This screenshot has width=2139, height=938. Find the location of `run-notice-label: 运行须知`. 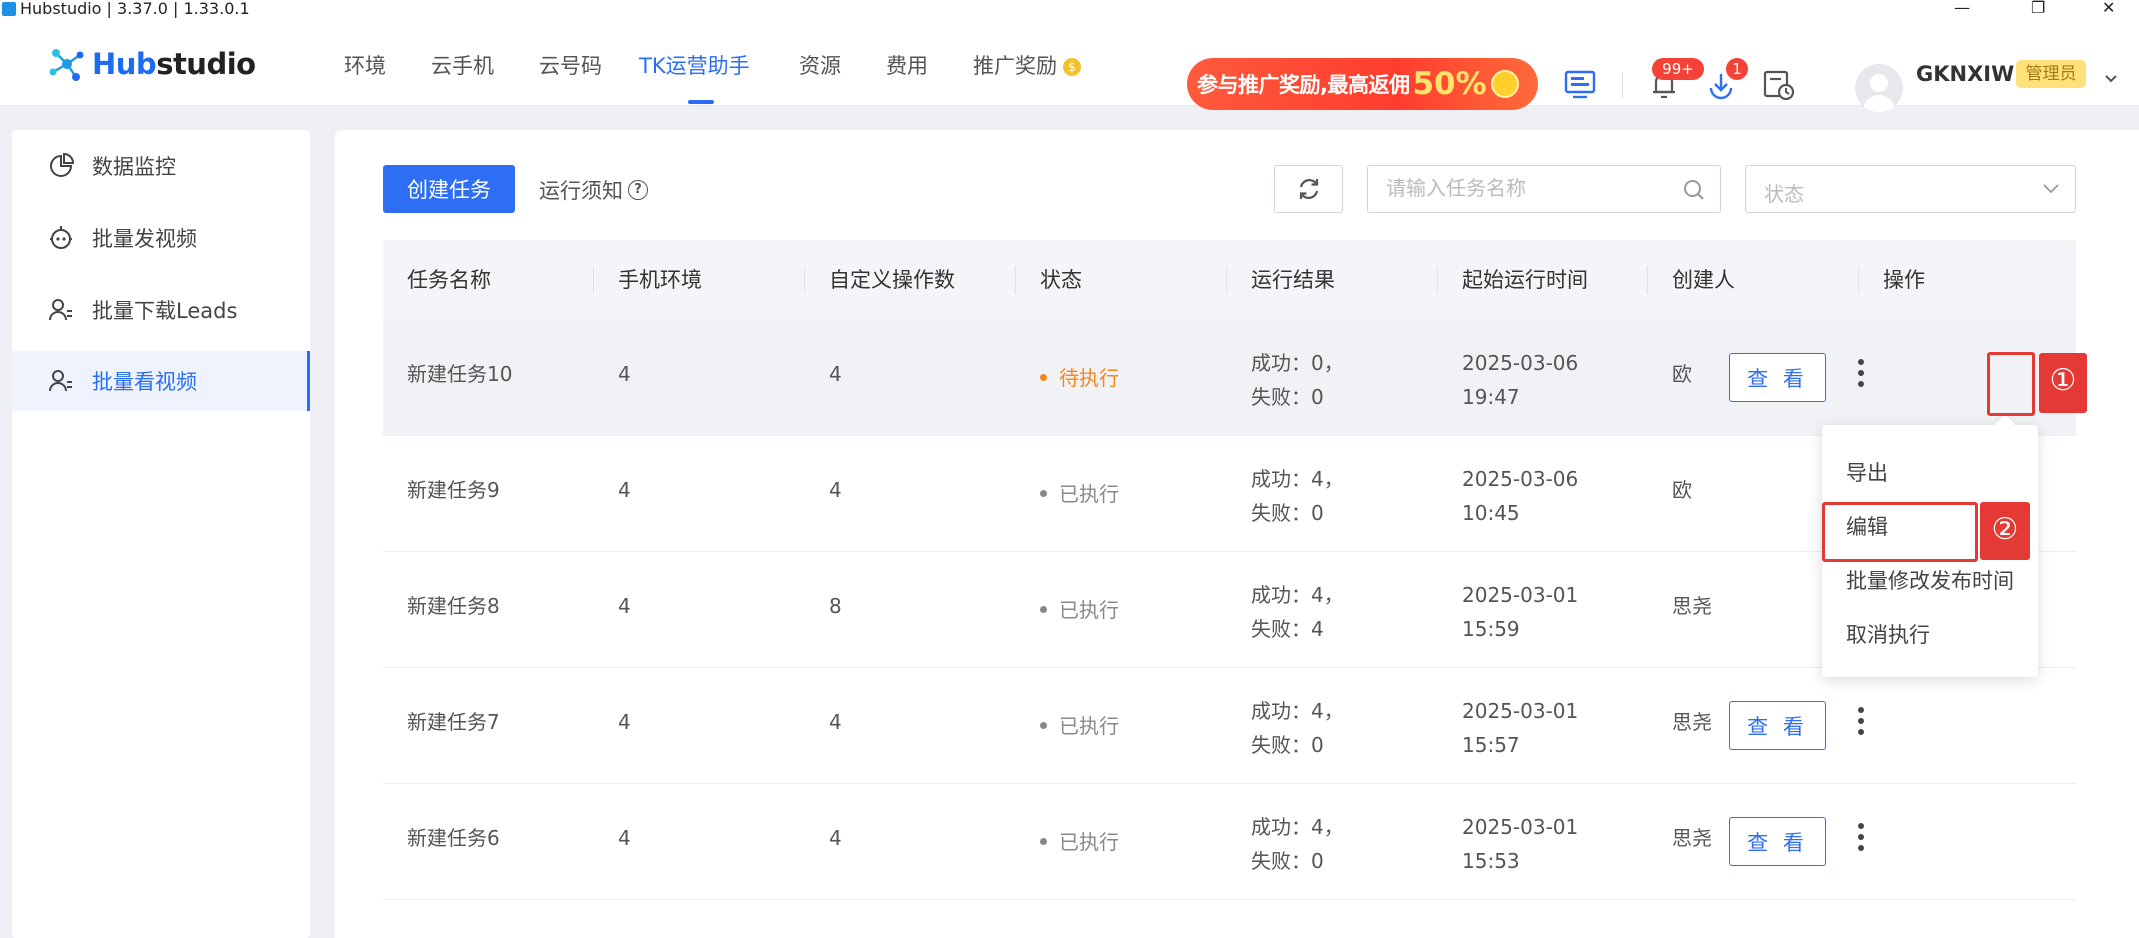

run-notice-label: 运行须知 is located at coordinates (581, 191).